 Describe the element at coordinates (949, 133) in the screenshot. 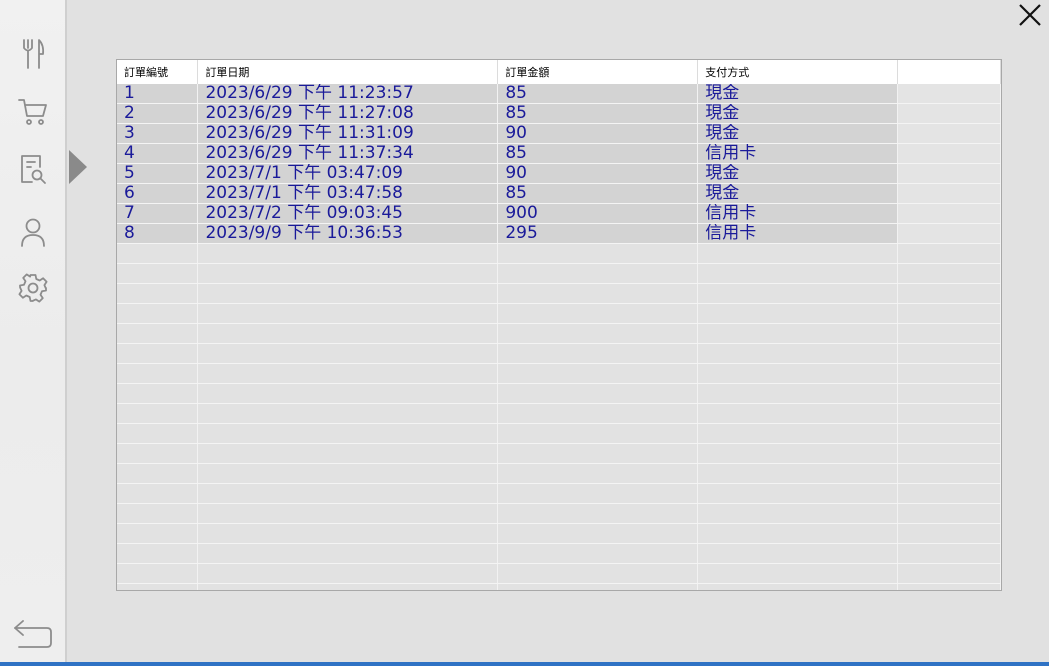

I see `cell-filler` at that location.